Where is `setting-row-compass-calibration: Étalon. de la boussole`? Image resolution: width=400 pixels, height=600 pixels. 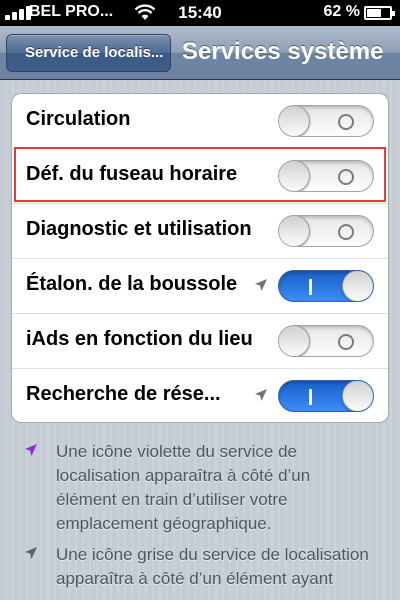
setting-row-compass-calibration: Étalon. de la boussole is located at coordinates (200, 286).